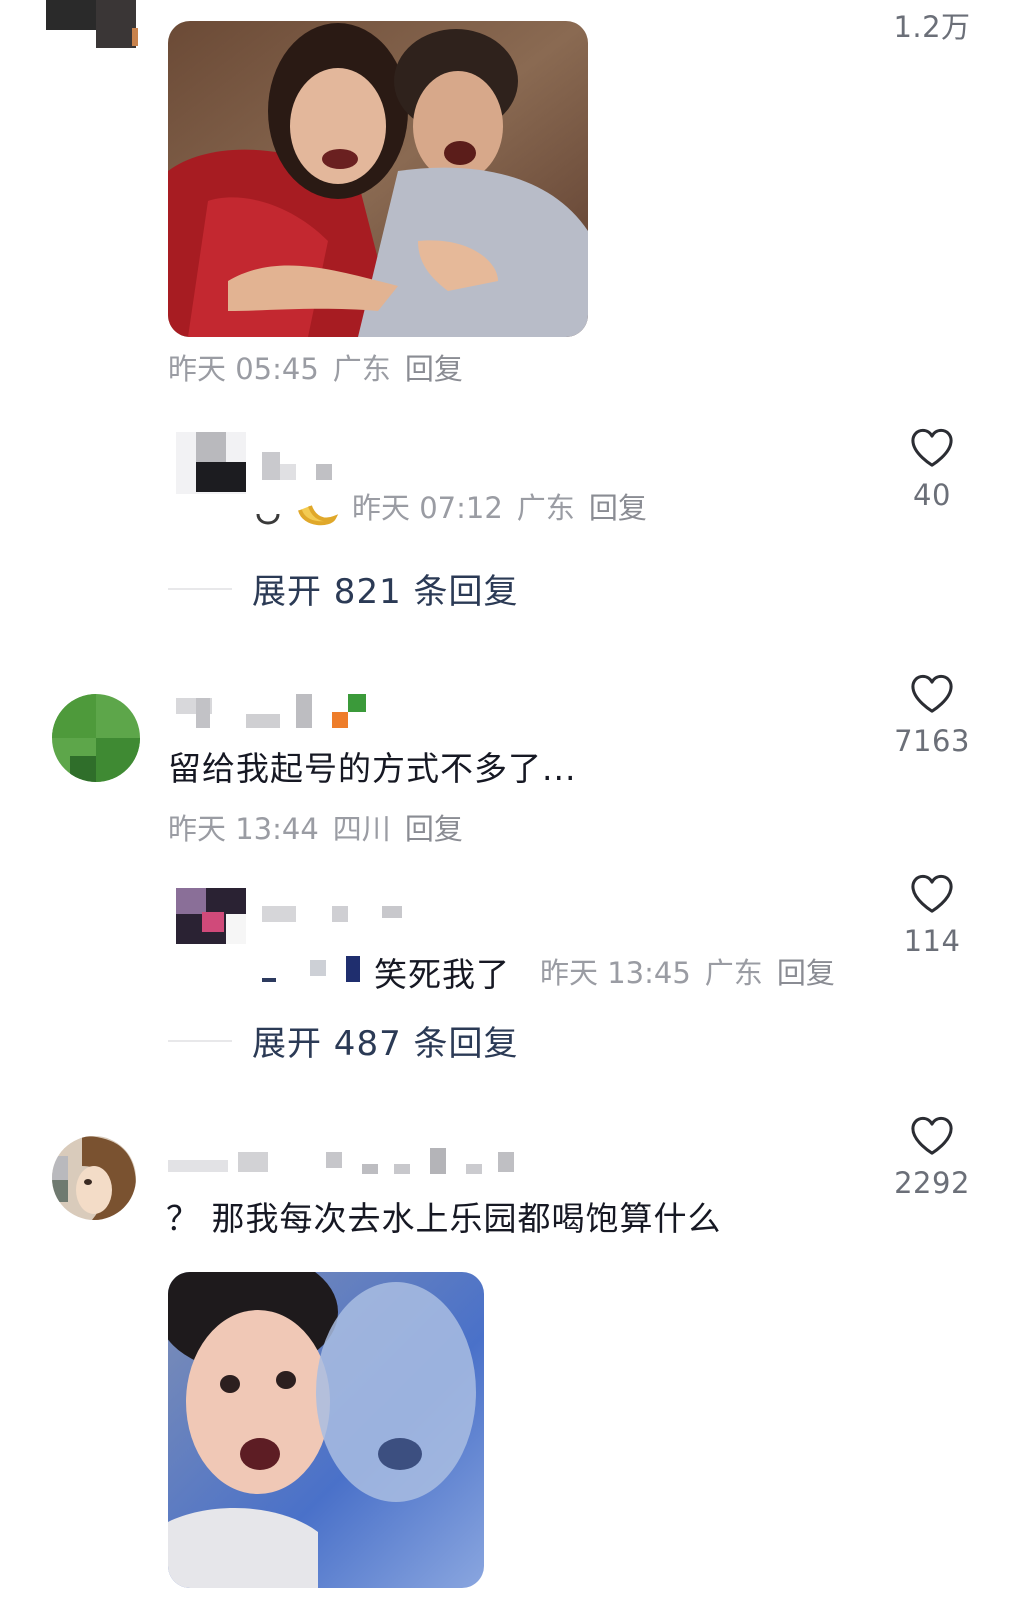 Image resolution: width=1024 pixels, height=1608 pixels. Describe the element at coordinates (243, 369) in the screenshot. I see `comment-1-time: 昨天 05:45` at that location.